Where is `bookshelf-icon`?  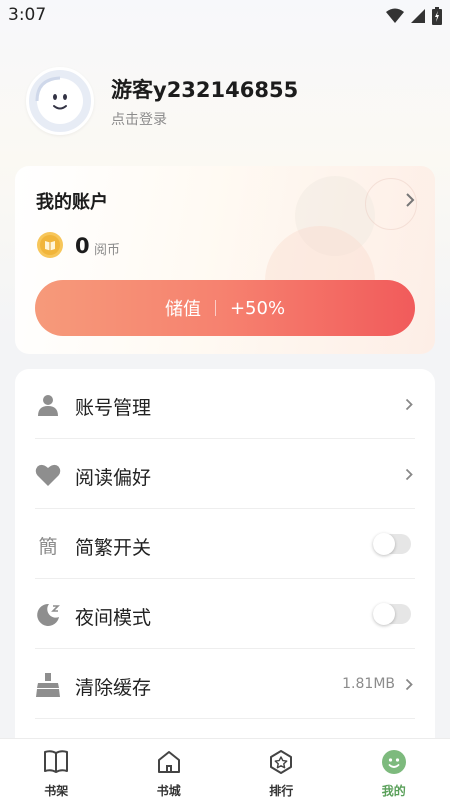 bookshelf-icon is located at coordinates (56, 761).